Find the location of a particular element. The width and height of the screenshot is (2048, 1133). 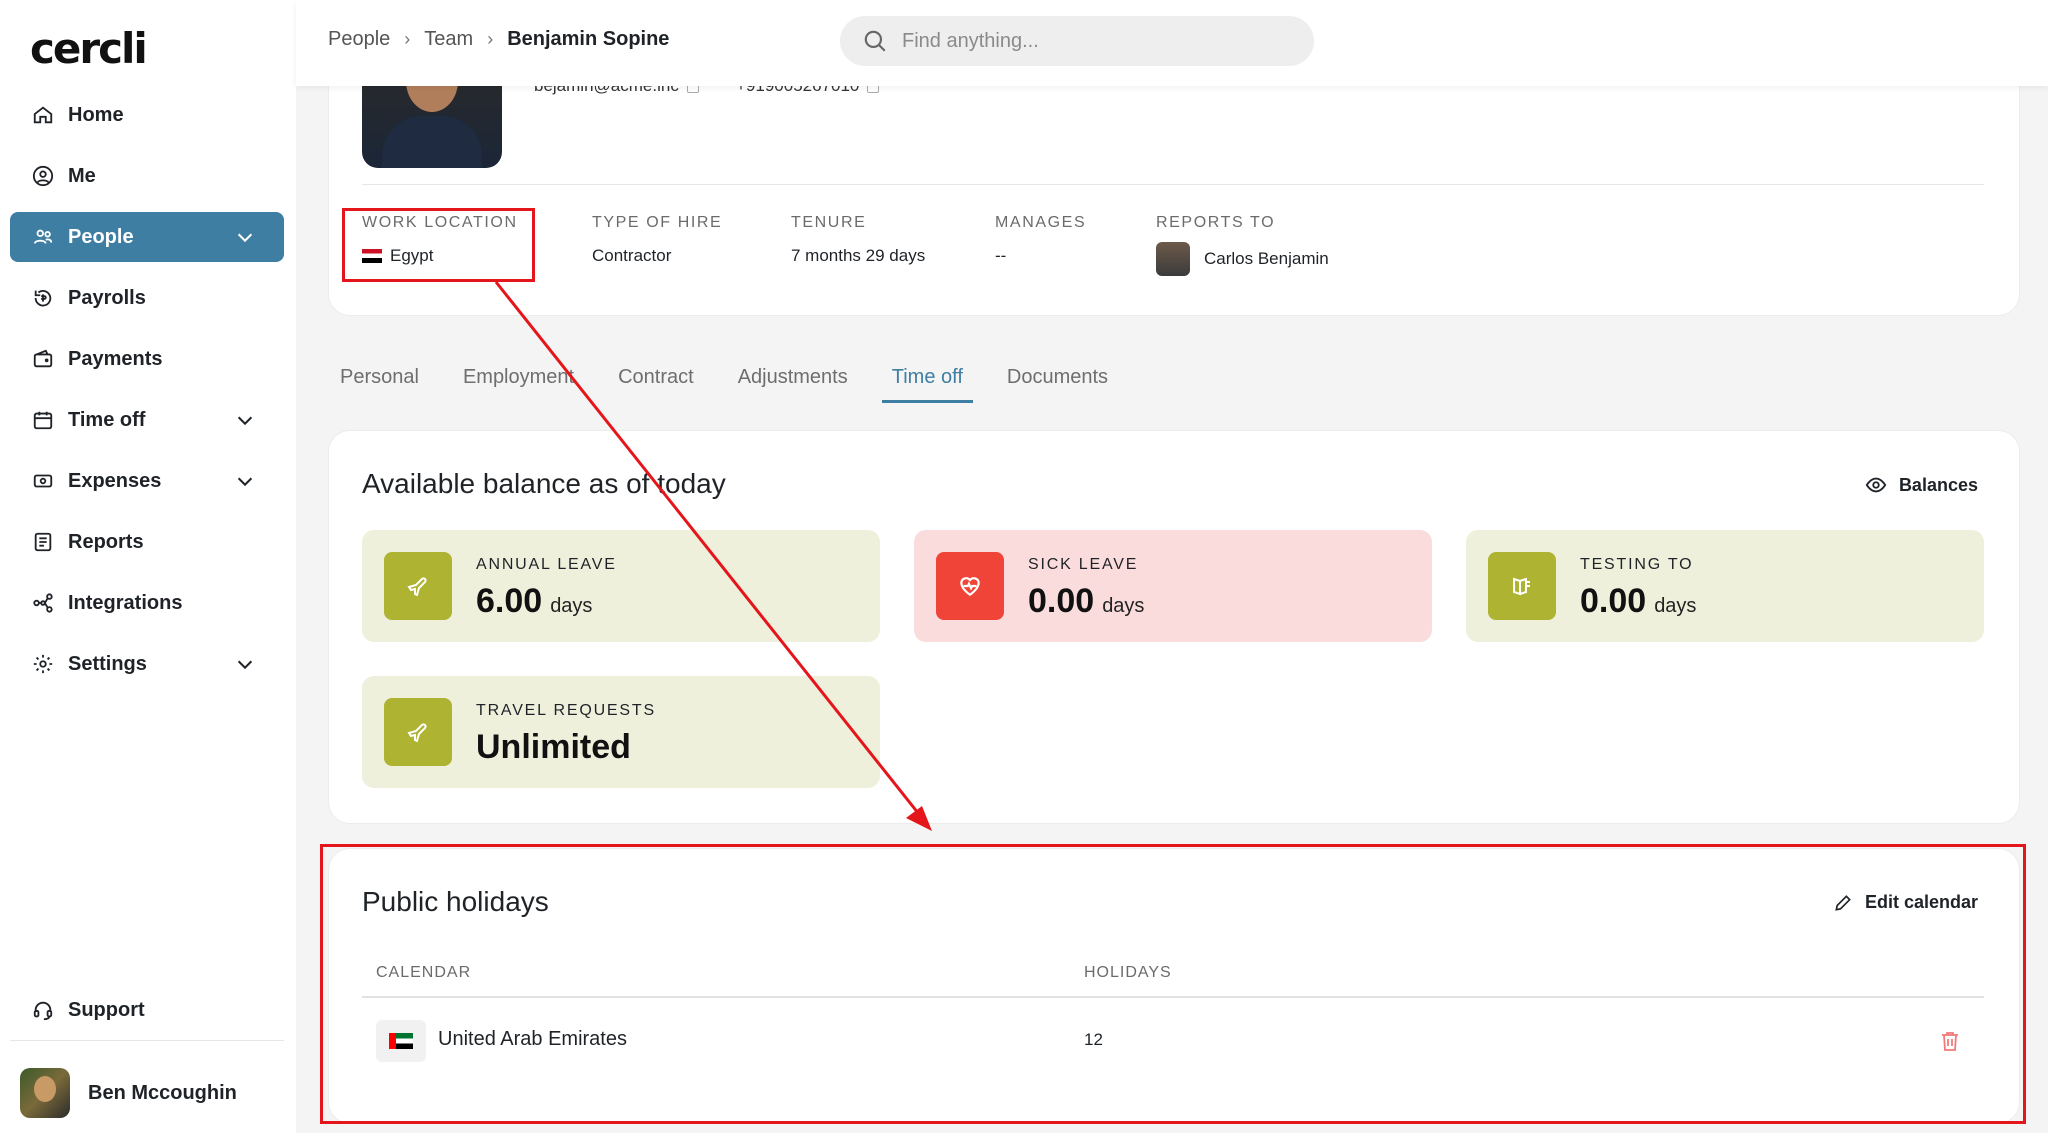

plane-icon is located at coordinates (418, 732).